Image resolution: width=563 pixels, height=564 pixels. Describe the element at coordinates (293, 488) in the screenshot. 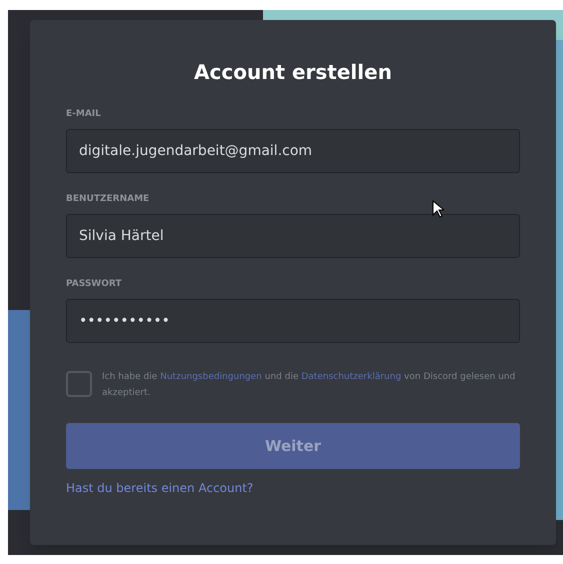

I see `login-link: Hast du bereits einen Account?` at that location.